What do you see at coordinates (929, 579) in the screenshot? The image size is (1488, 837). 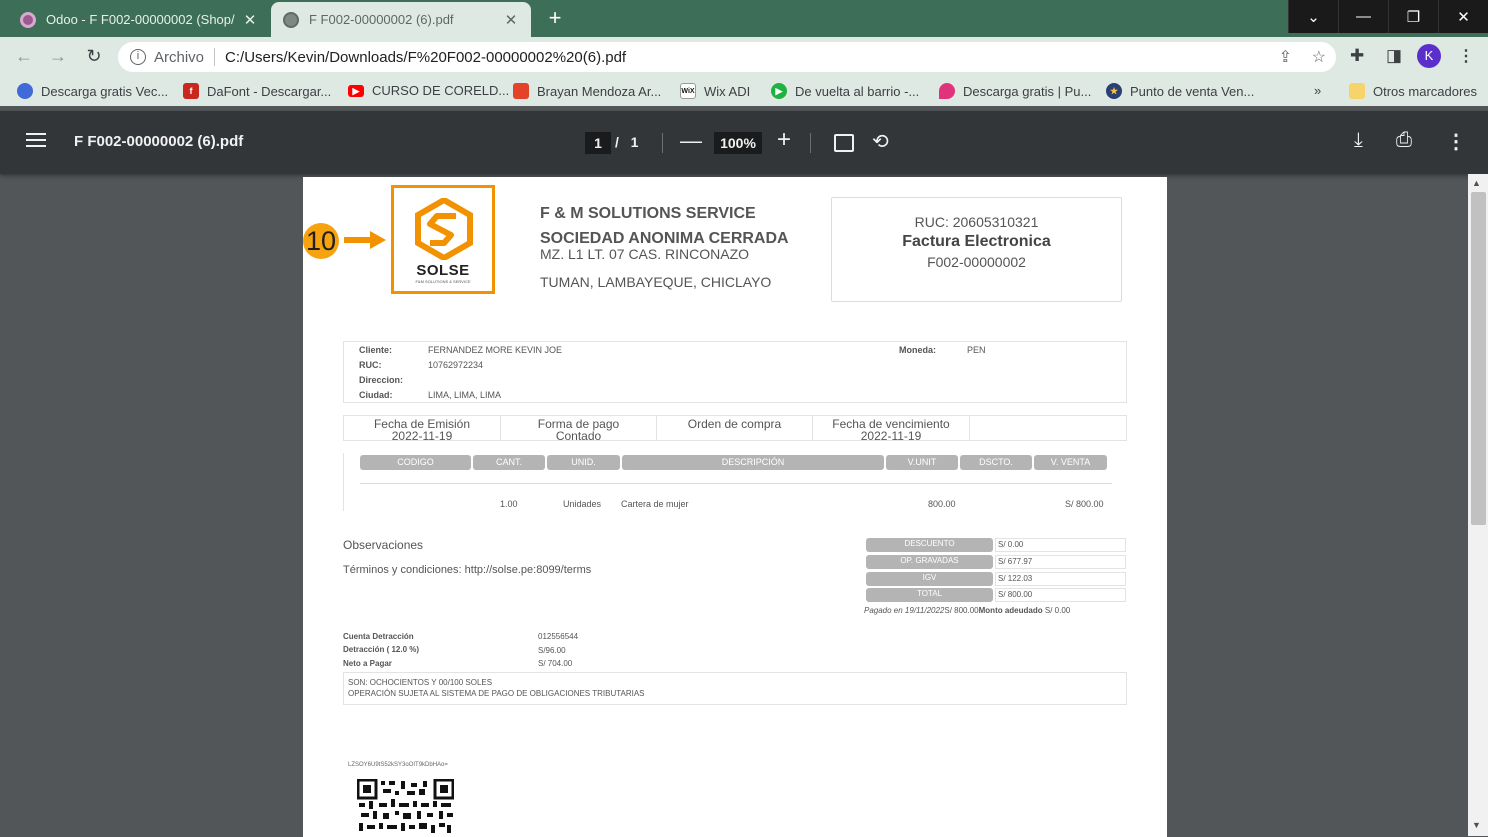 I see `total-label: IGV` at bounding box center [929, 579].